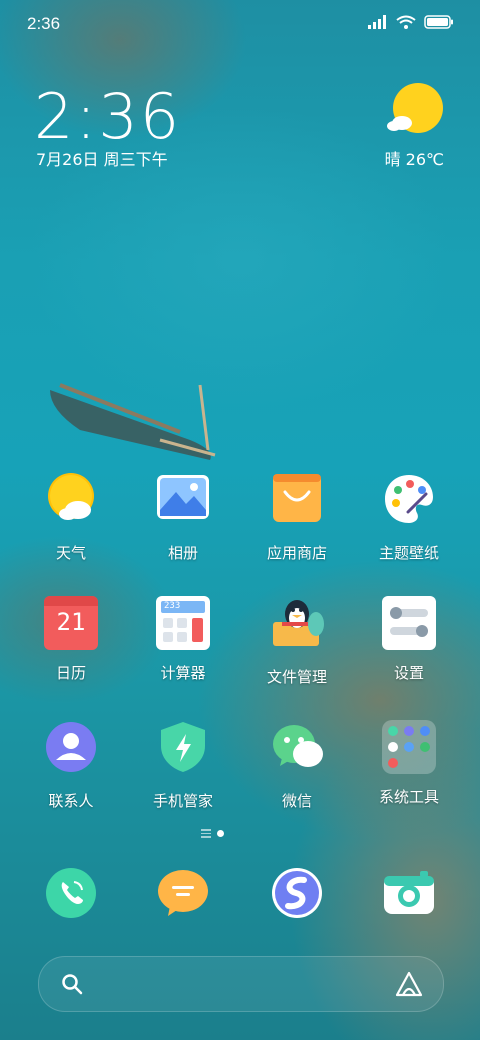  What do you see at coordinates (296, 553) in the screenshot?
I see `app-label: 应用商店` at bounding box center [296, 553].